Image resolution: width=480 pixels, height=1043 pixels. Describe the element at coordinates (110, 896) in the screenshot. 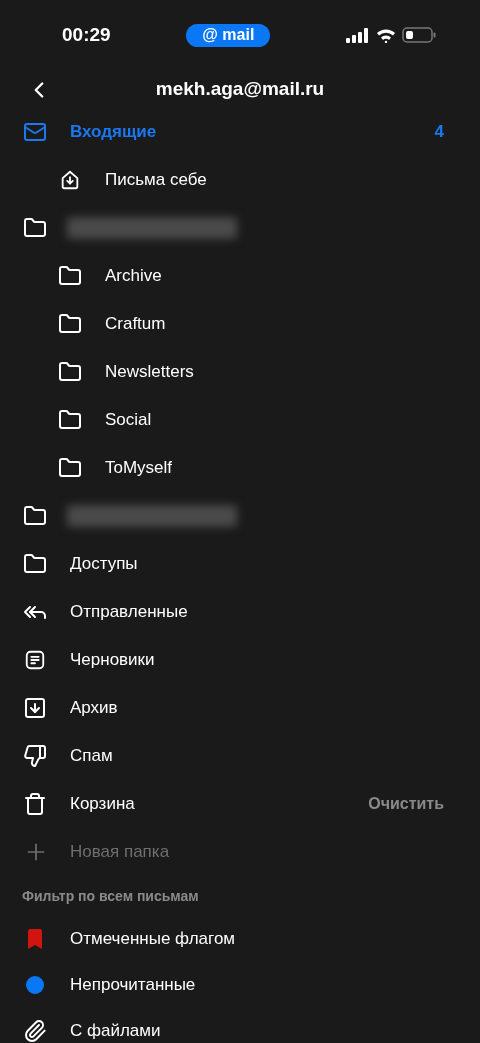

I see `section-title: Фильтр по всем письмам` at that location.